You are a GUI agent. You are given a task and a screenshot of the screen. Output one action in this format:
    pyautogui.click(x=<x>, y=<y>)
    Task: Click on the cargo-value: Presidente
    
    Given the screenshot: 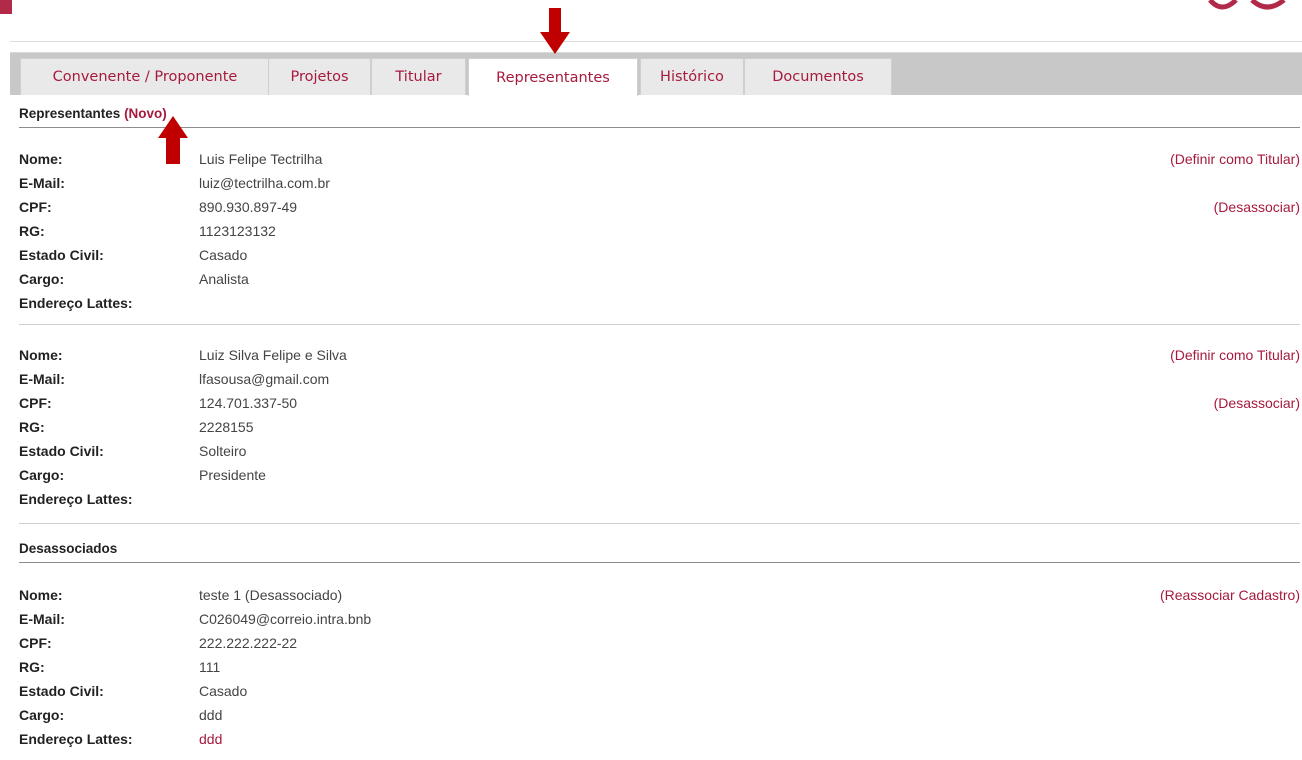 What is the action you would take?
    pyautogui.click(x=232, y=475)
    